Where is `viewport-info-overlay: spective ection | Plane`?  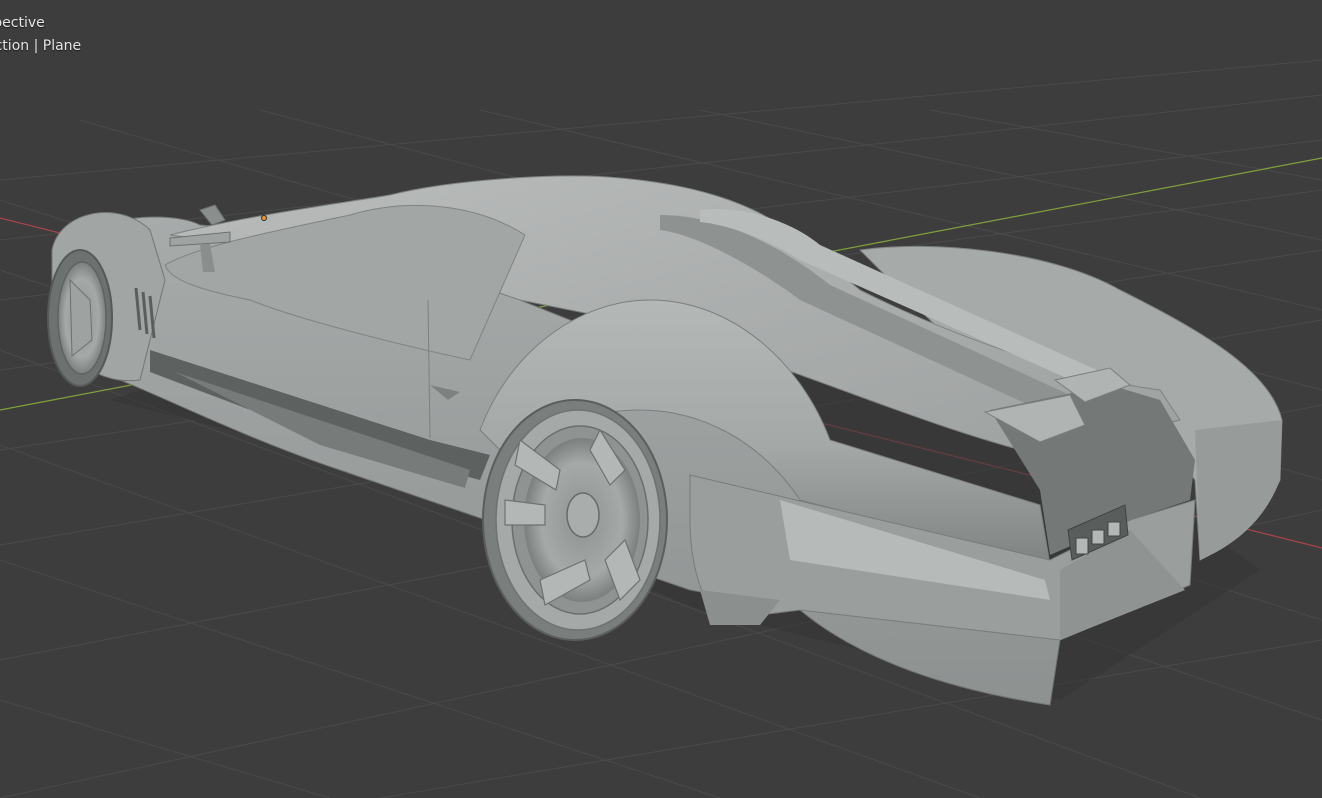
viewport-info-overlay: spective ection | Plane is located at coordinates (40, 35).